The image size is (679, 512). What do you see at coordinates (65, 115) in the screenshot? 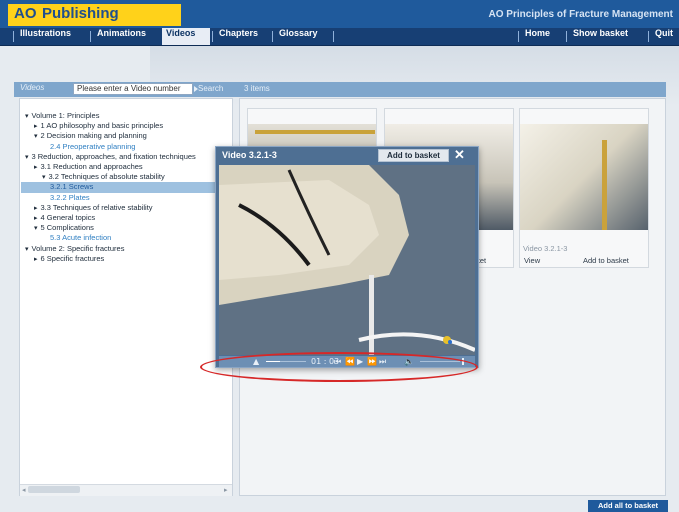
I see `tree-item-label: Volume 1: Principles` at bounding box center [65, 115].